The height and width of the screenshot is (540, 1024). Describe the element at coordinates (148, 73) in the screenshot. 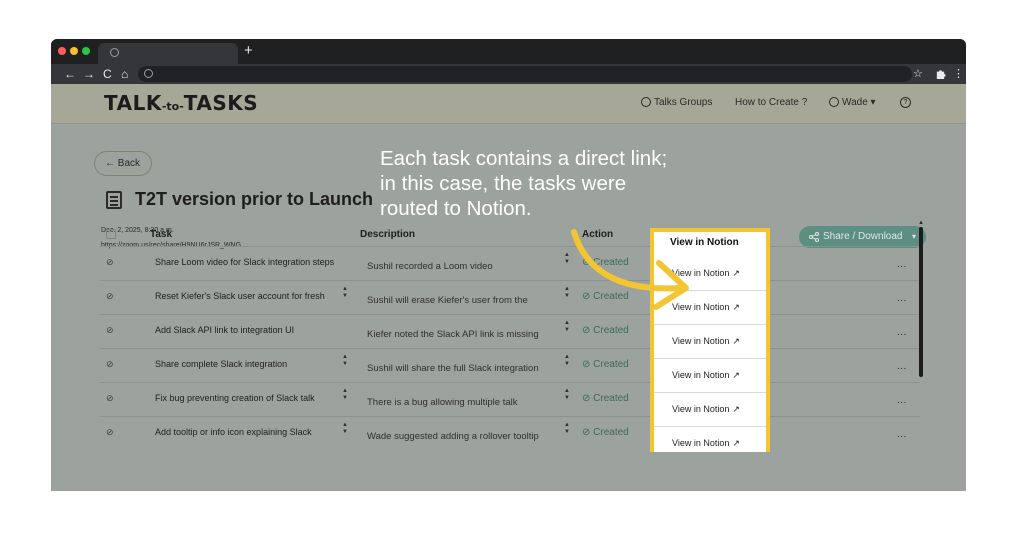

I see `site-info-icon` at that location.